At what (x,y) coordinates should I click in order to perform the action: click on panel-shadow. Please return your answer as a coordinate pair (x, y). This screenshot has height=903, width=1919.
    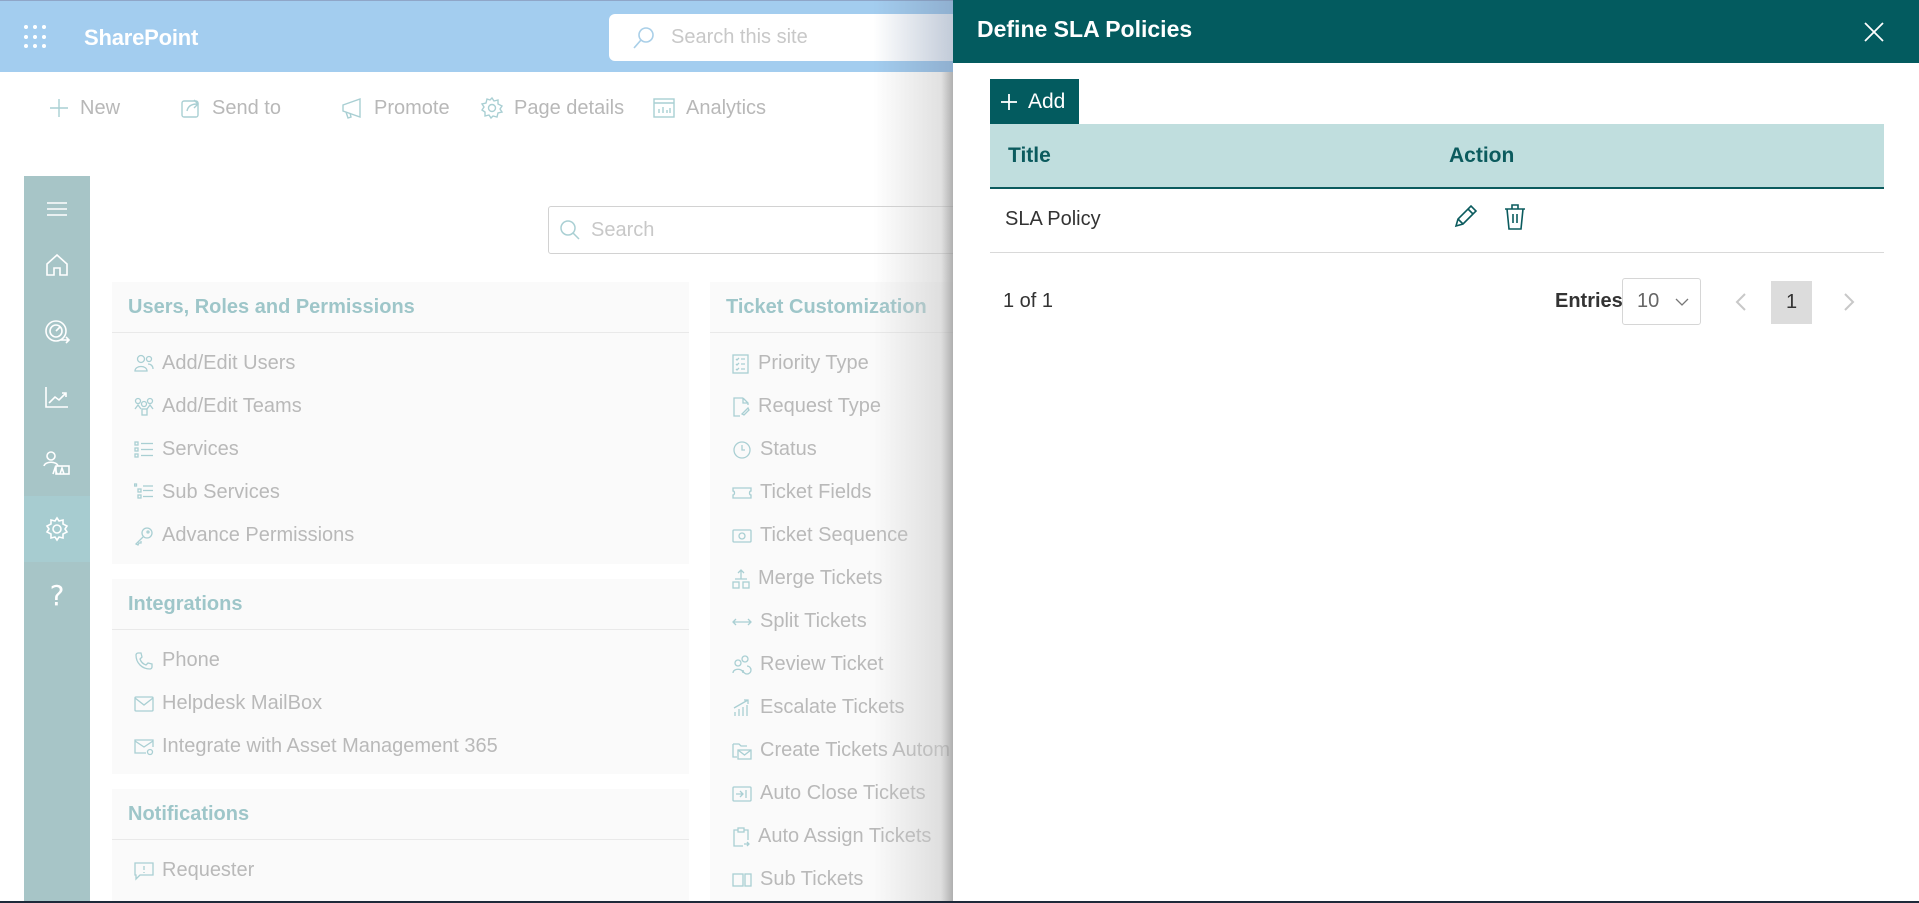
    Looking at the image, I should click on (913, 36).